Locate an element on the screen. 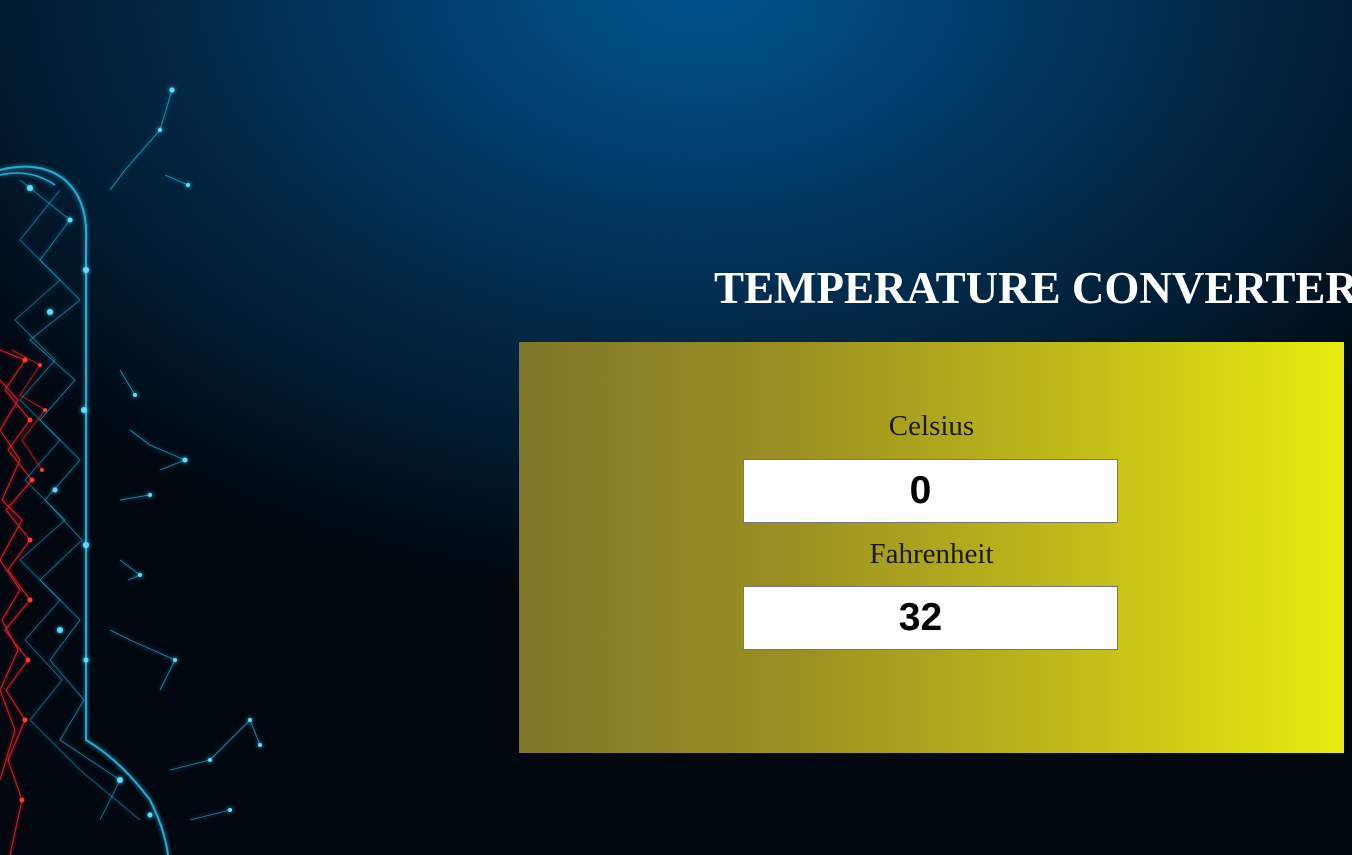 The height and width of the screenshot is (855, 1352). celsius-label: Celsius is located at coordinates (931, 426).